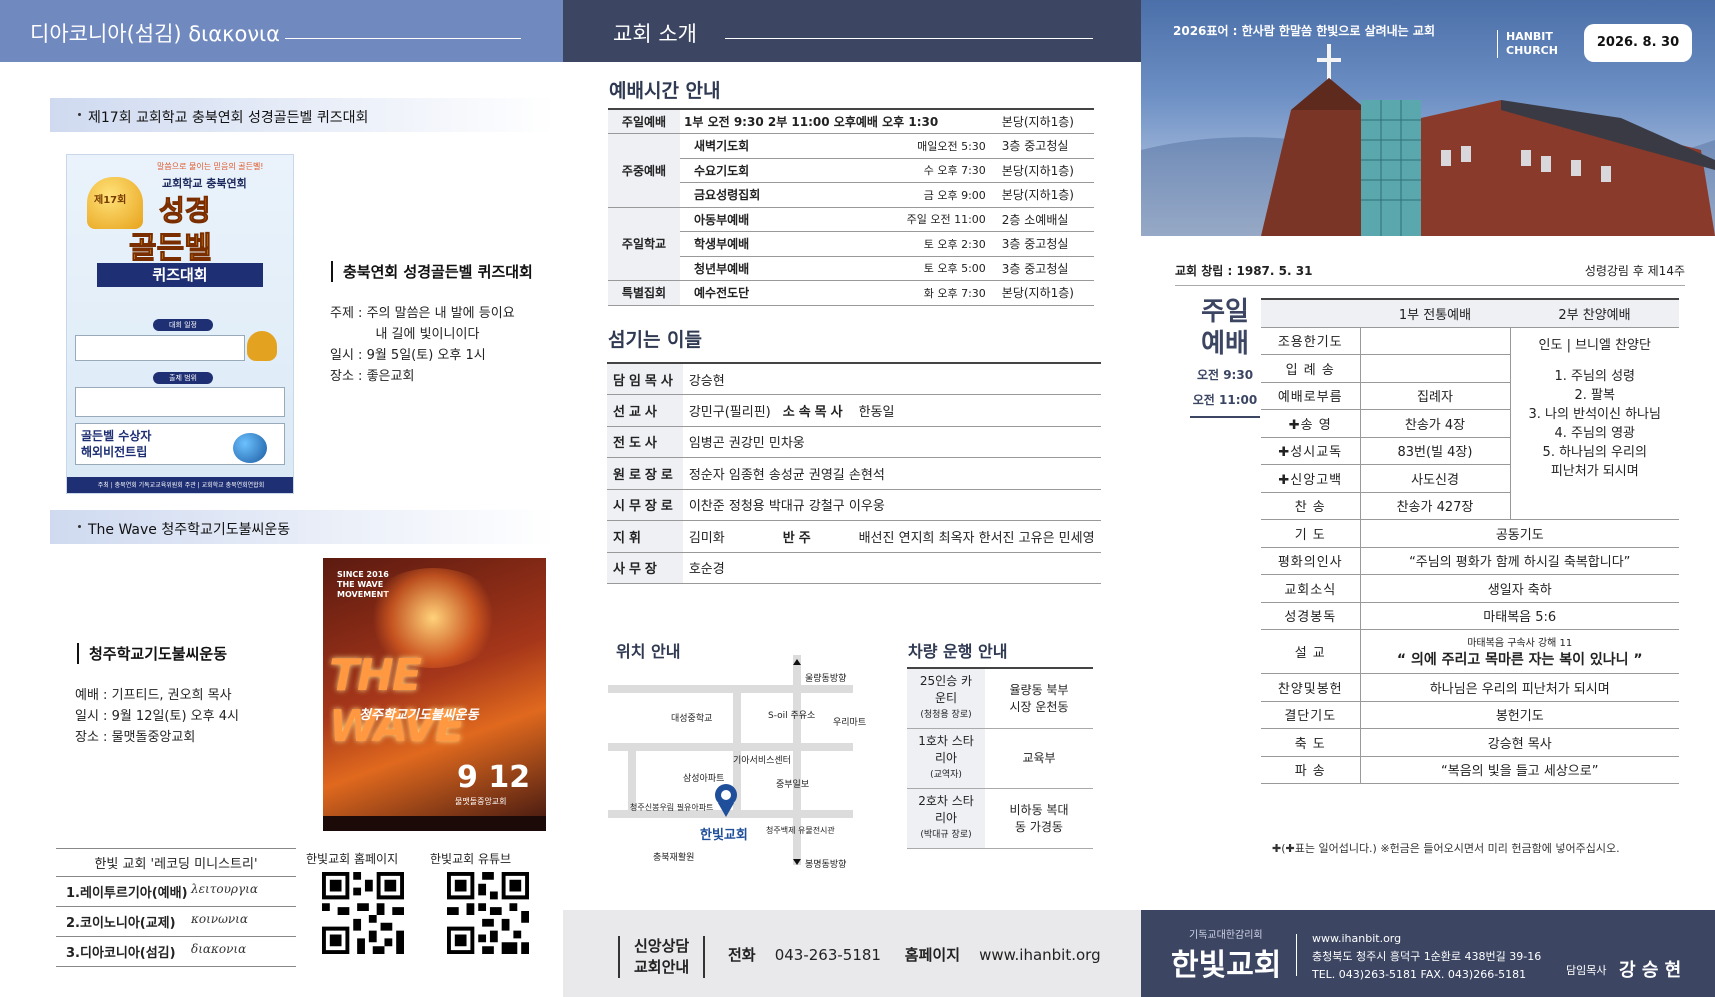 Image resolution: width=1715 pixels, height=997 pixels. I want to click on pastor-label: 담임목사, so click(1586, 970).